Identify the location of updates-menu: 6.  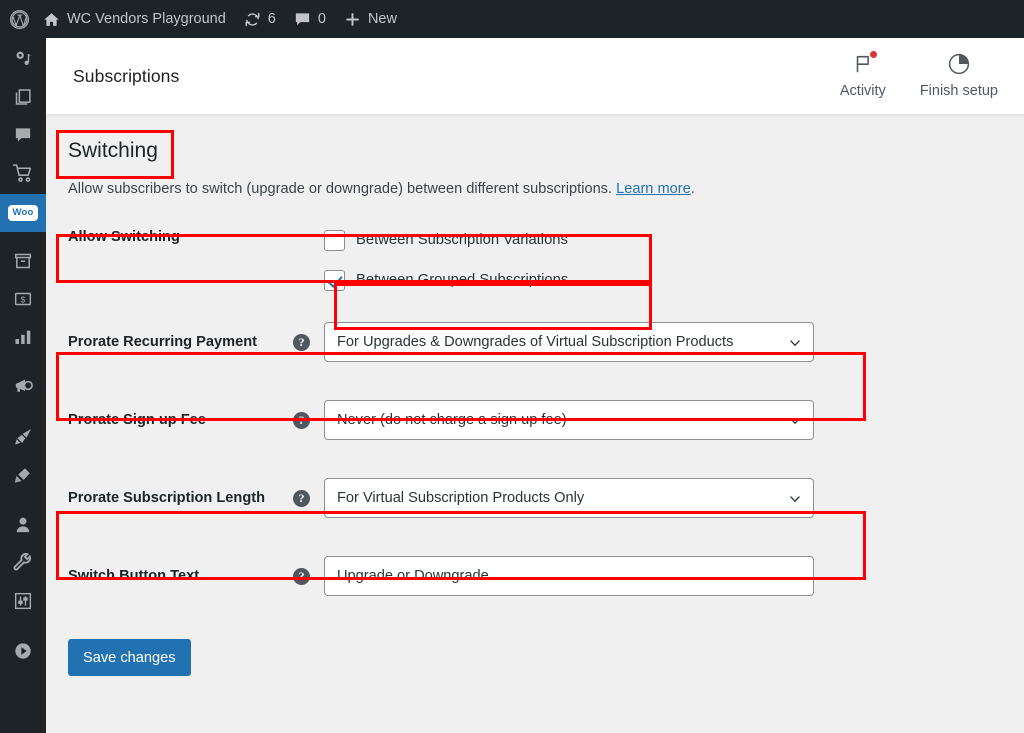
(260, 19).